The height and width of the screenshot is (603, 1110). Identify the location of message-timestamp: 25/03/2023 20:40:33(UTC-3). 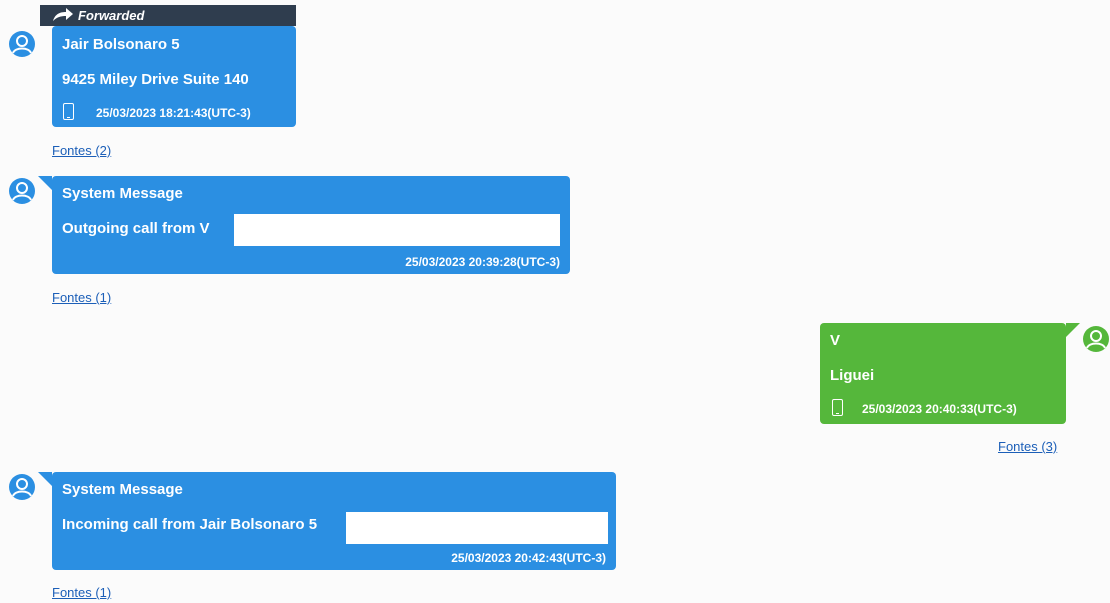
(939, 409).